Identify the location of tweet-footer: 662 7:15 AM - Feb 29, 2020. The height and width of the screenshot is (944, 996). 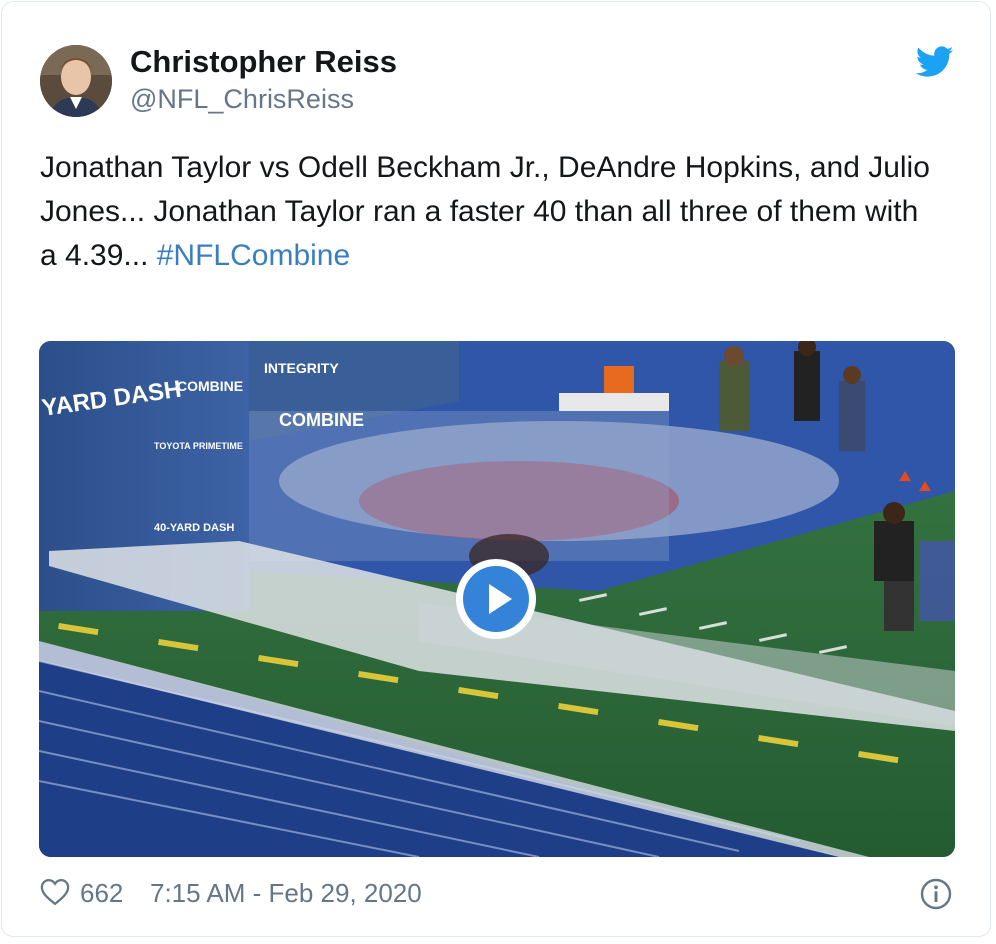
(500, 894).